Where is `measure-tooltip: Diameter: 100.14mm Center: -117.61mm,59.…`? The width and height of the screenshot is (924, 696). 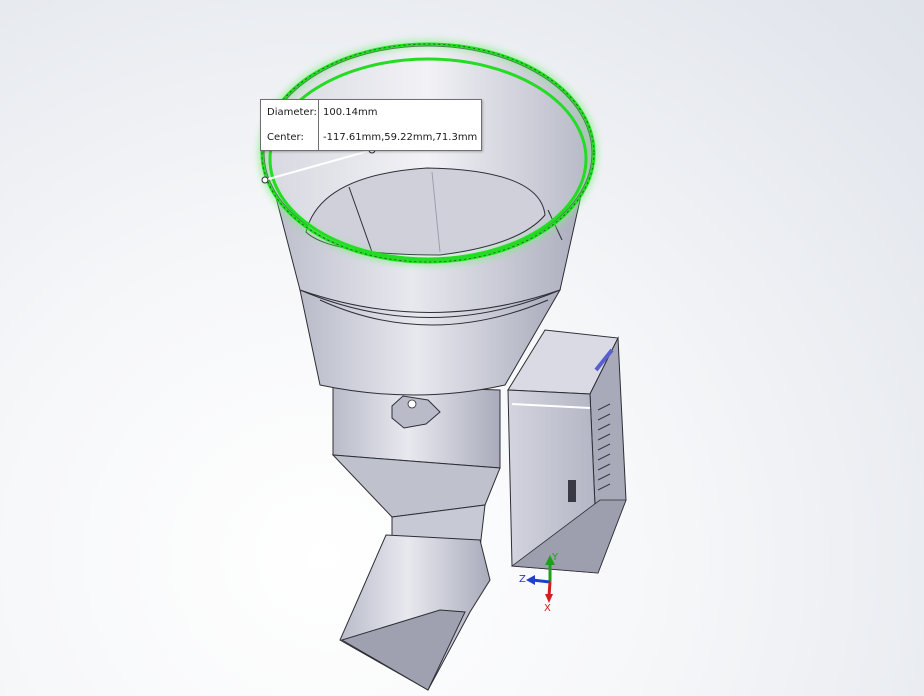 measure-tooltip: Diameter: 100.14mm Center: -117.61mm,59.… is located at coordinates (371, 125).